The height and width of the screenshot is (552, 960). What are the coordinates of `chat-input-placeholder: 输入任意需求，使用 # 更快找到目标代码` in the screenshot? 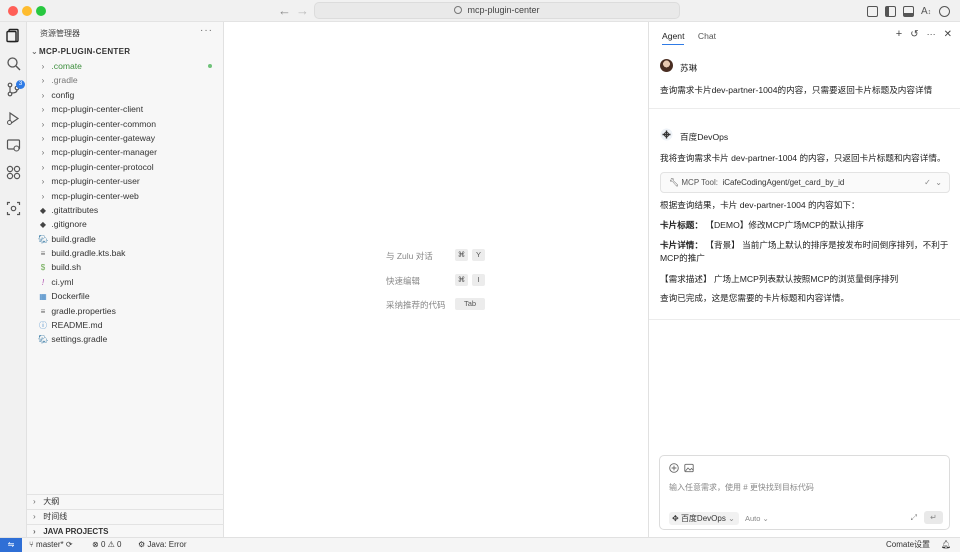 It's located at (741, 487).